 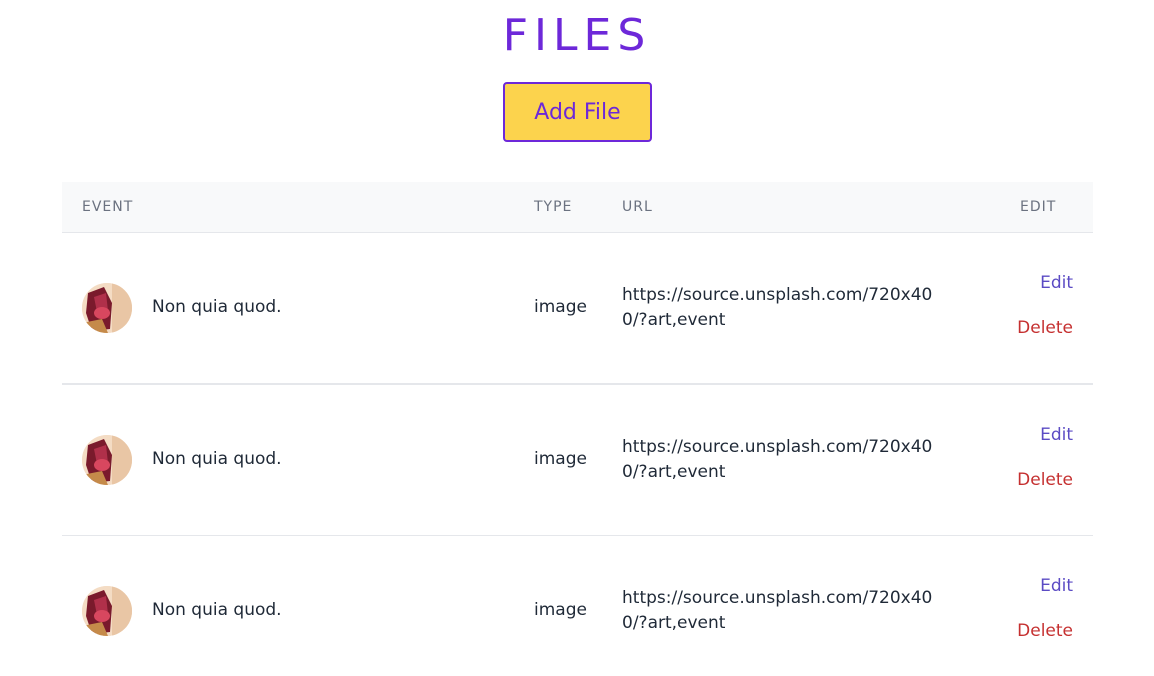 What do you see at coordinates (577, 207) in the screenshot?
I see `table-header: EVENT TYPE URL EDIT` at bounding box center [577, 207].